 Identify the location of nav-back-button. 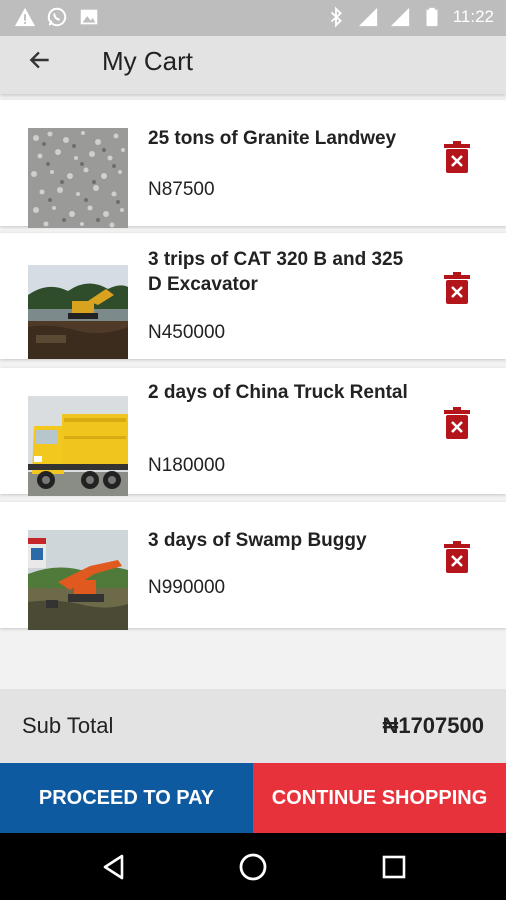
(114, 867).